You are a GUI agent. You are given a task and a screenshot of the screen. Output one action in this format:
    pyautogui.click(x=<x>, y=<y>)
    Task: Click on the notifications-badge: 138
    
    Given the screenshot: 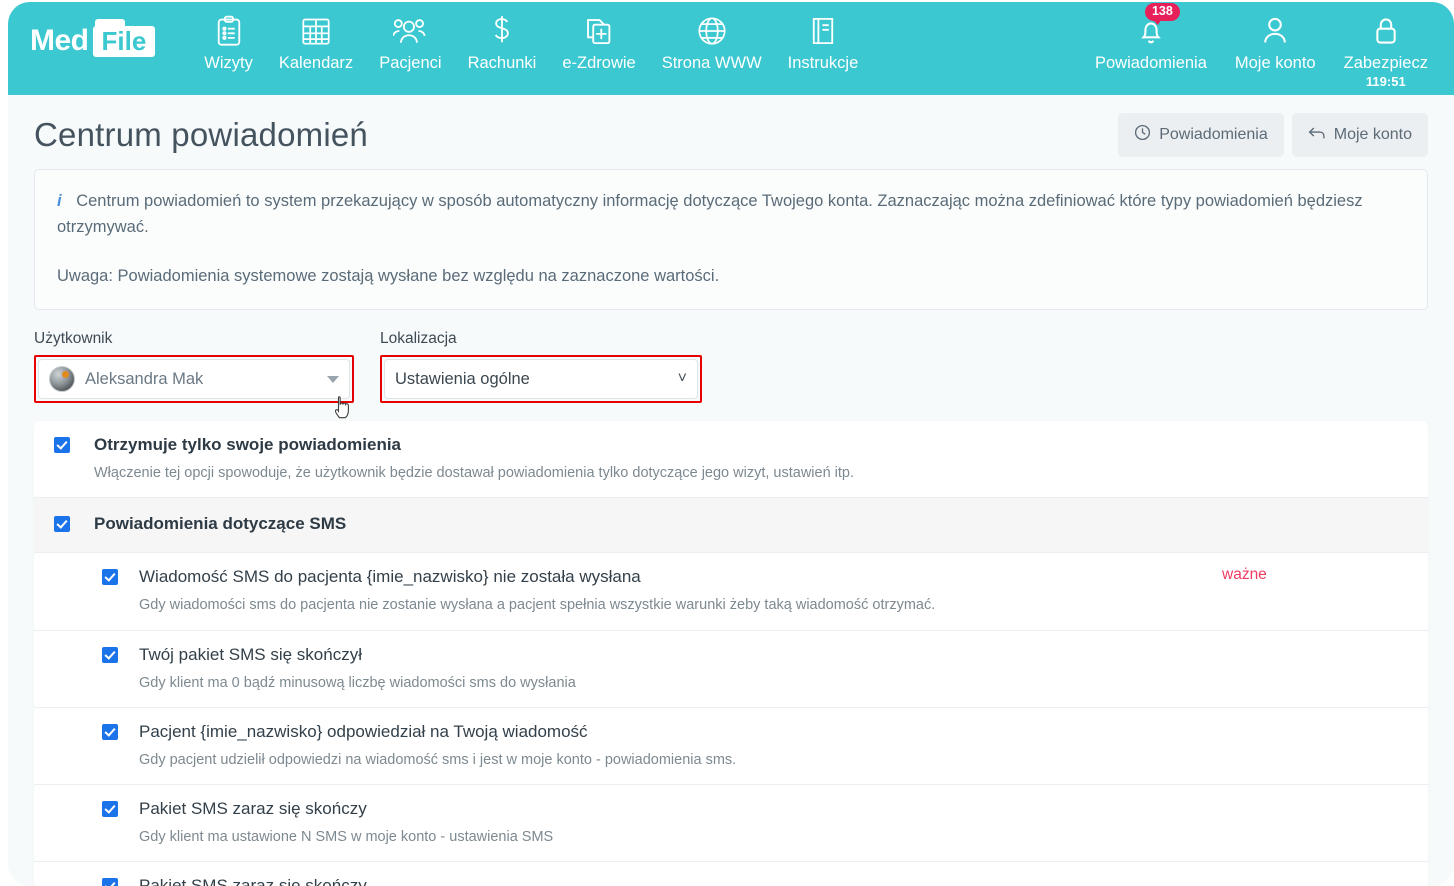 What is the action you would take?
    pyautogui.click(x=1162, y=13)
    